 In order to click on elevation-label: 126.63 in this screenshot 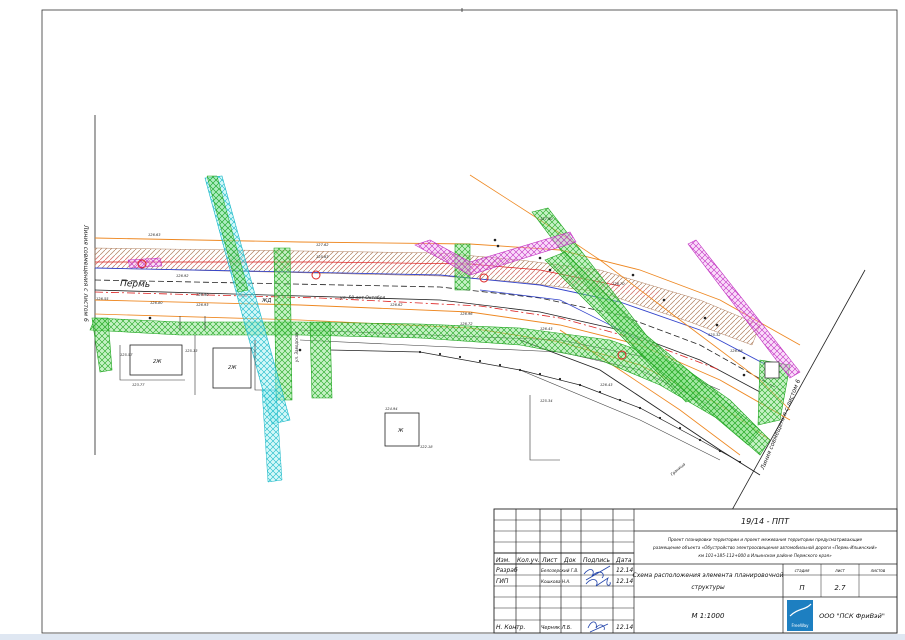, I will do `click(154, 235)`.